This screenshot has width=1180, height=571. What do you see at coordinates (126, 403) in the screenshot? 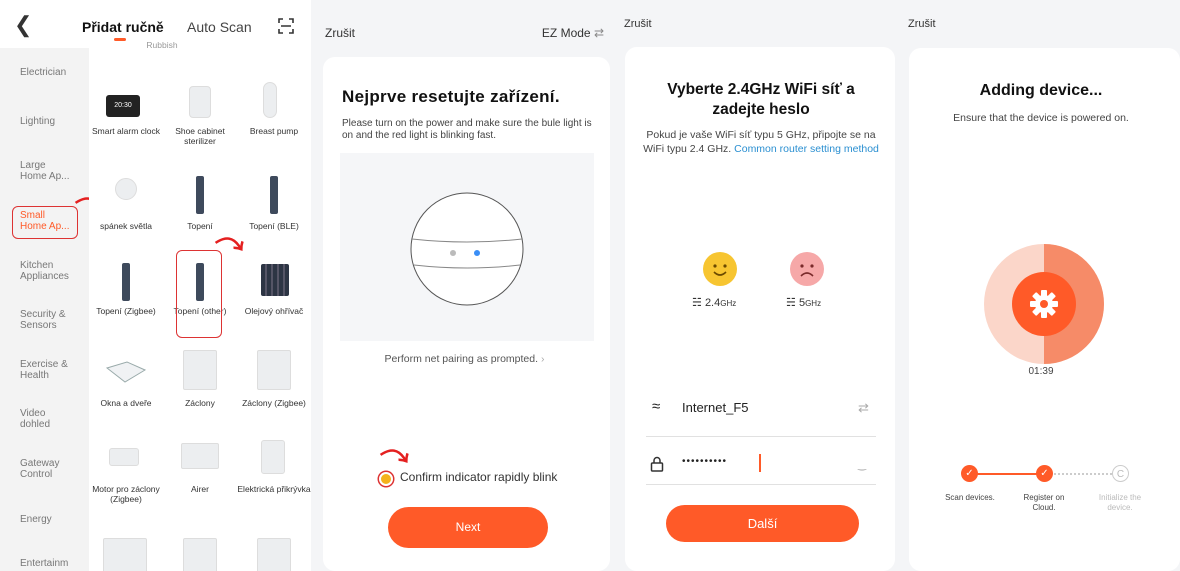
I see `device-windows-doors: Okna a dveře` at bounding box center [126, 403].